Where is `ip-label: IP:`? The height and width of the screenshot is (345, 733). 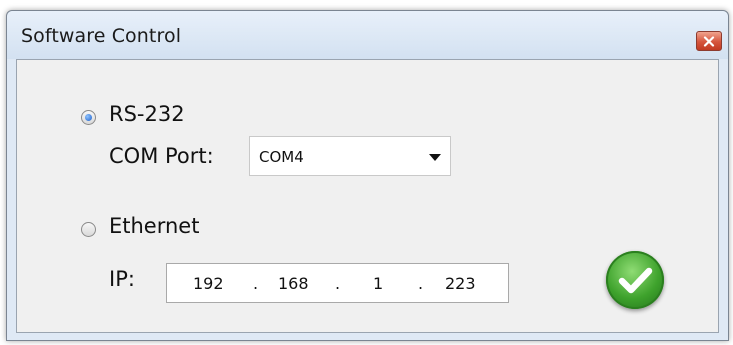
ip-label: IP: is located at coordinates (122, 279).